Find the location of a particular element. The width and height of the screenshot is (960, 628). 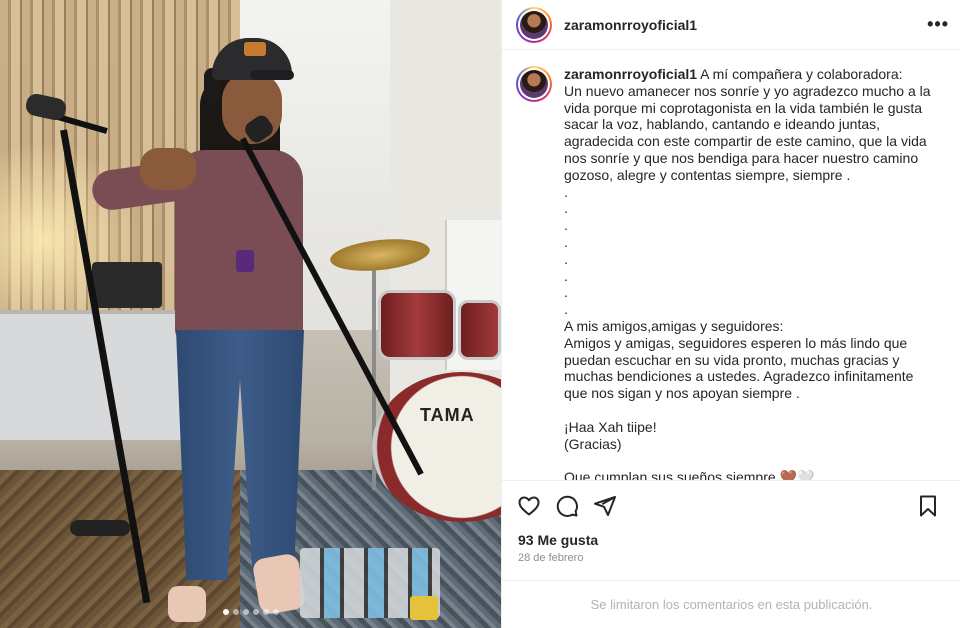

tom-drum is located at coordinates (417, 325).